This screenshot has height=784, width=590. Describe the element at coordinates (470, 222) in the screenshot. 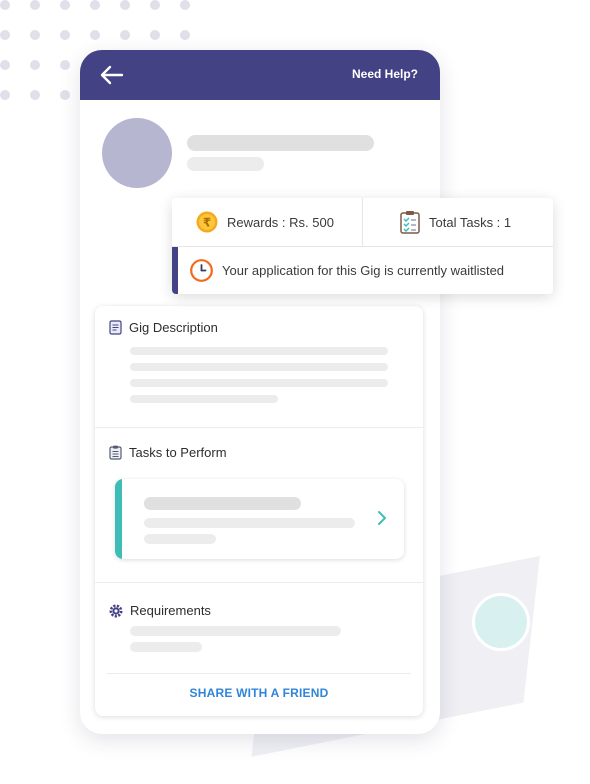

I see `total-tasks-label: Total Tasks : 1` at that location.